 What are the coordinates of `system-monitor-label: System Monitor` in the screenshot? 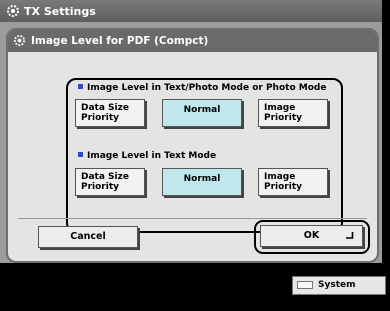 It's located at (338, 293).